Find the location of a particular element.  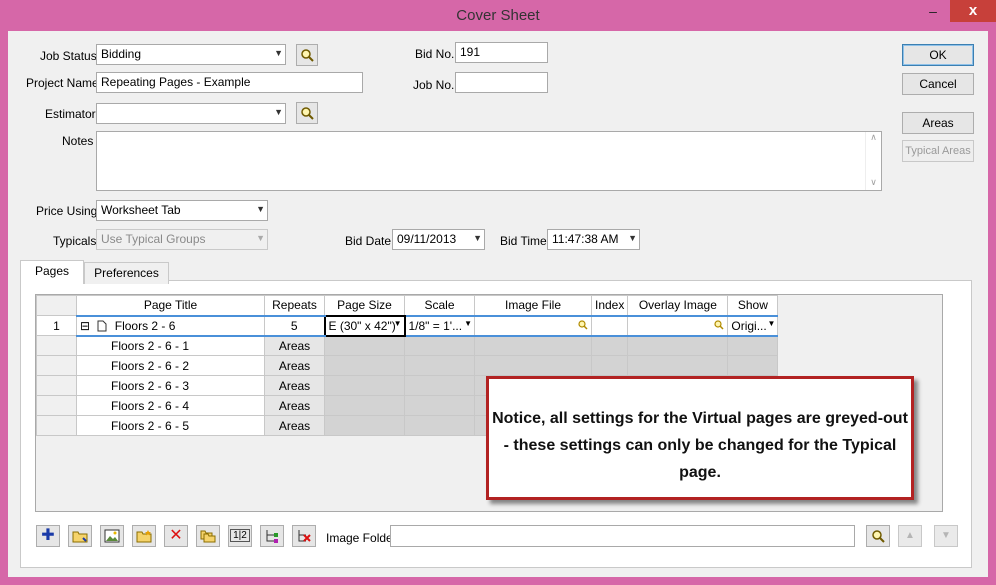

virtual-page-row: Floors 2 - 6 - 2 Areas is located at coordinates (407, 365).